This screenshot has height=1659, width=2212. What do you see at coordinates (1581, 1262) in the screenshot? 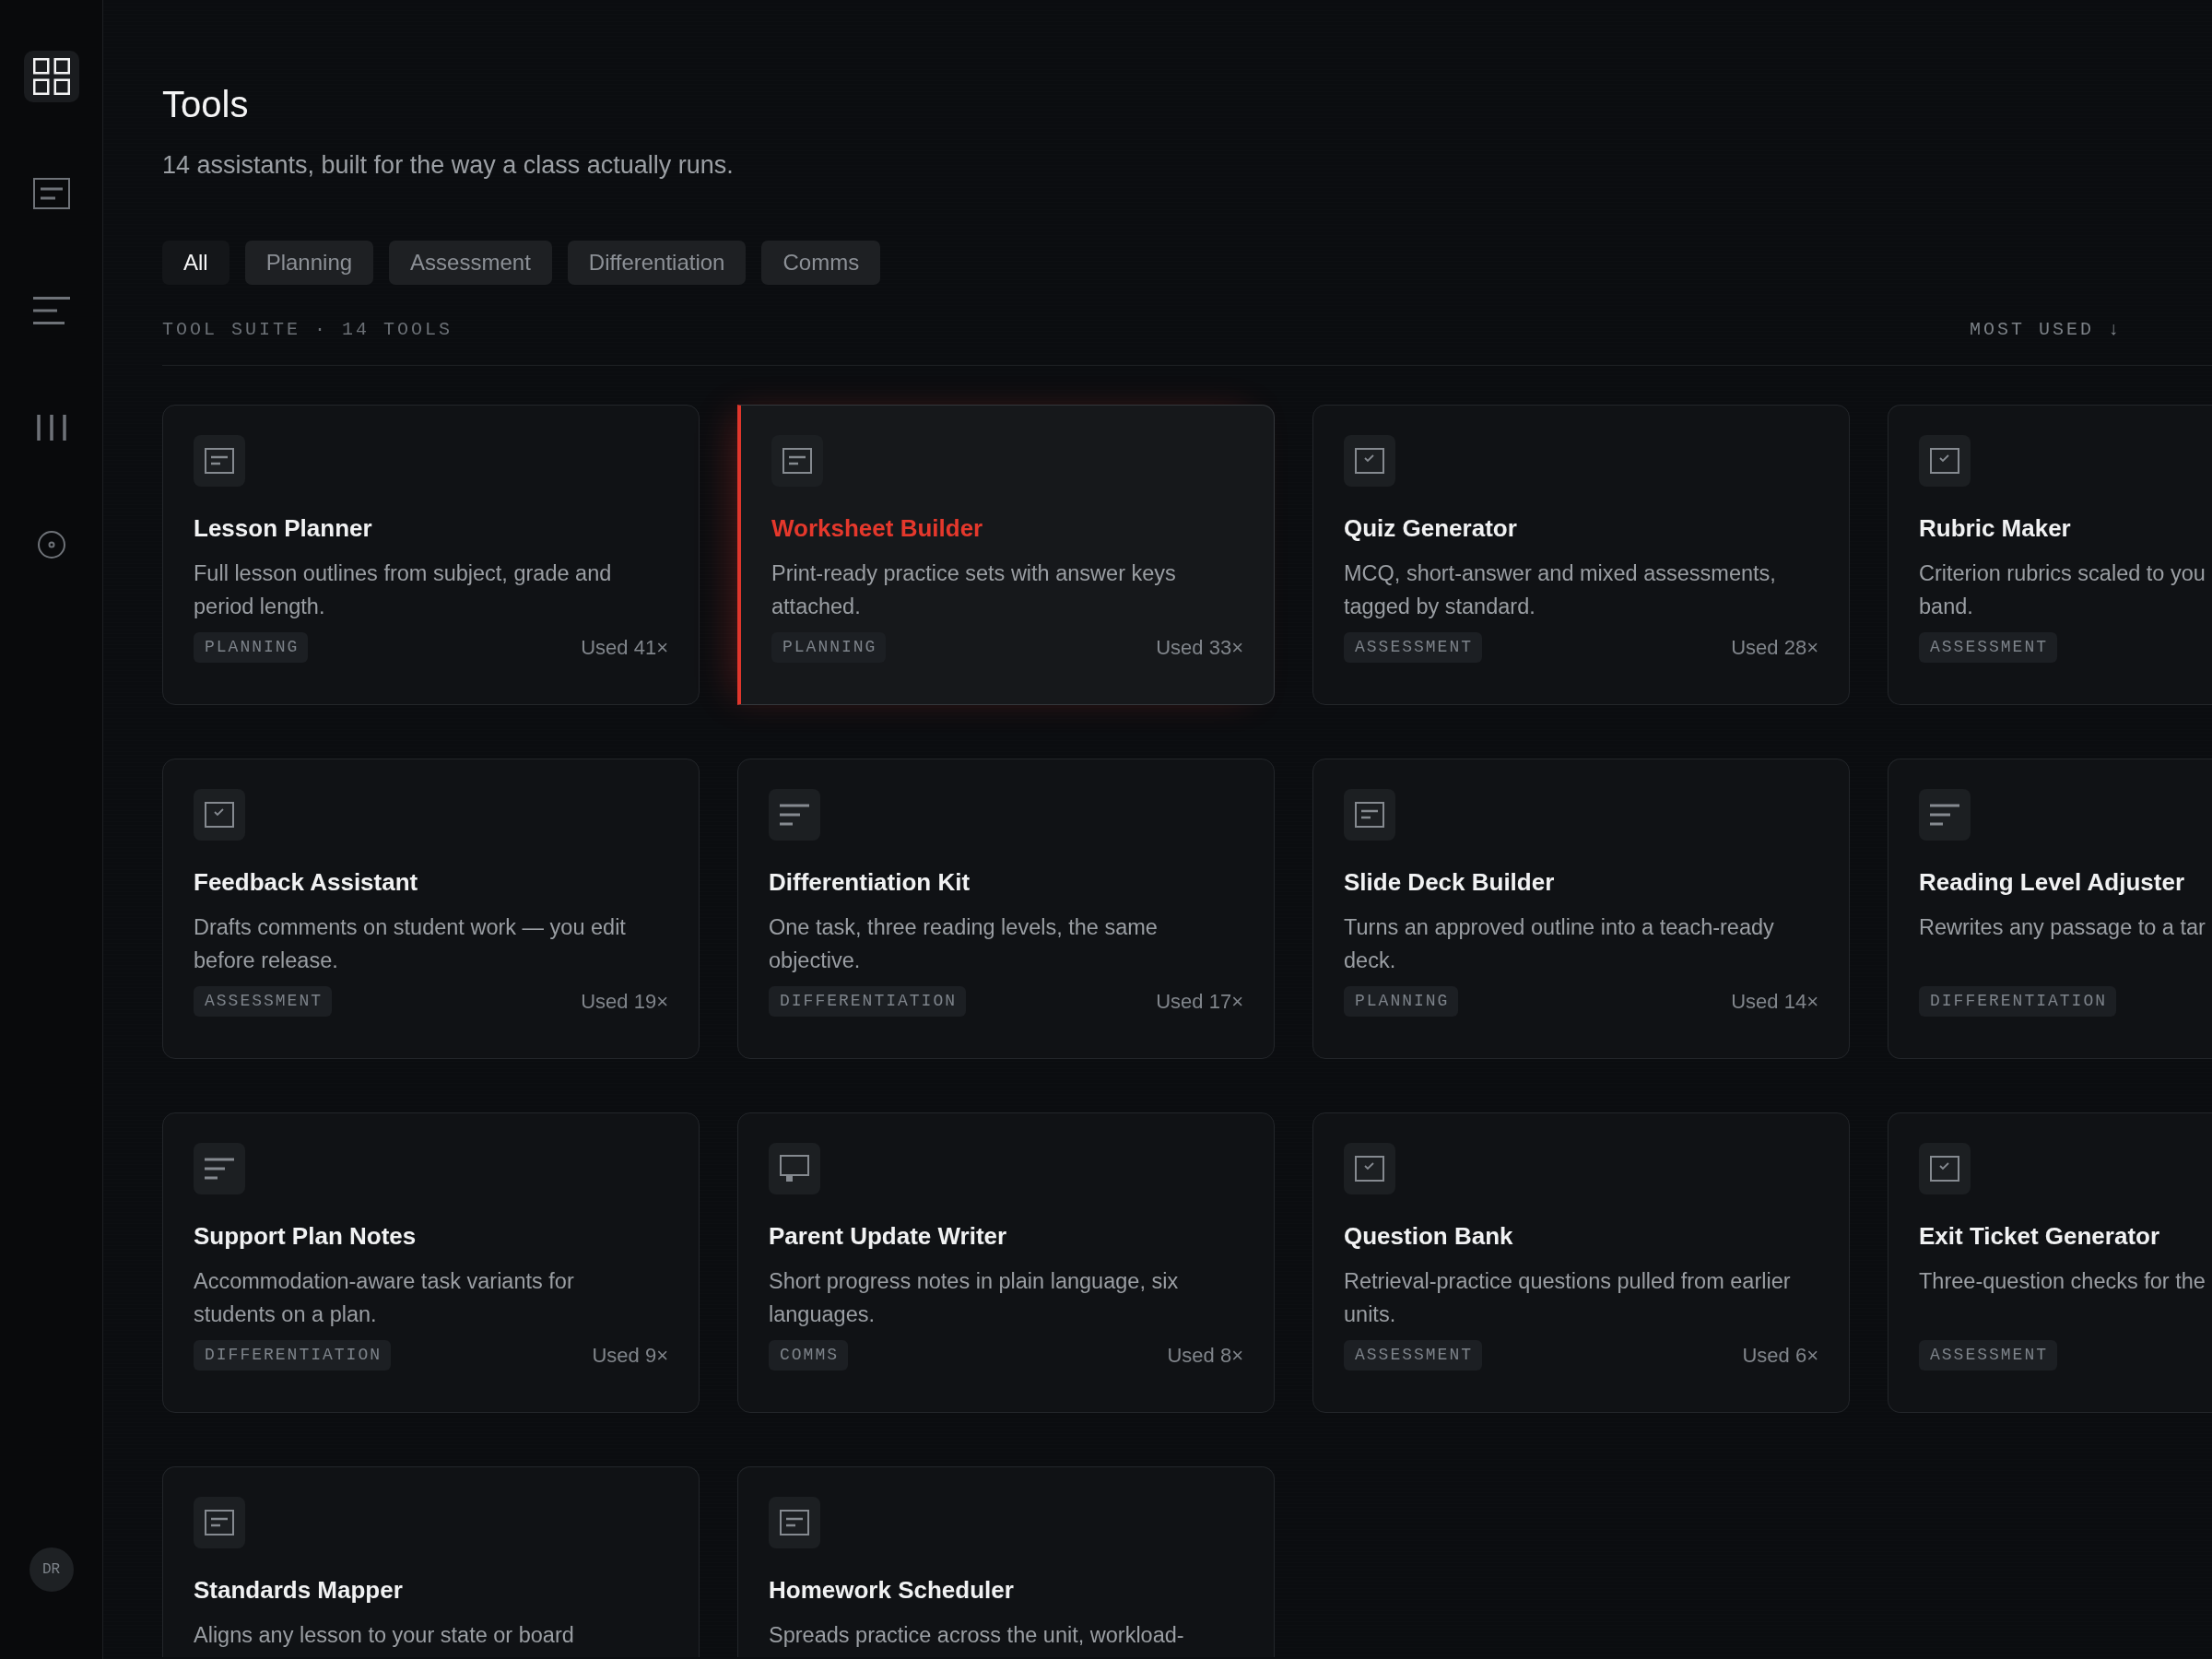
I see `tool-card: Question Bank Retrieval-practice questions pulled from earlier units. ASSESSMENT Used 6×` at bounding box center [1581, 1262].